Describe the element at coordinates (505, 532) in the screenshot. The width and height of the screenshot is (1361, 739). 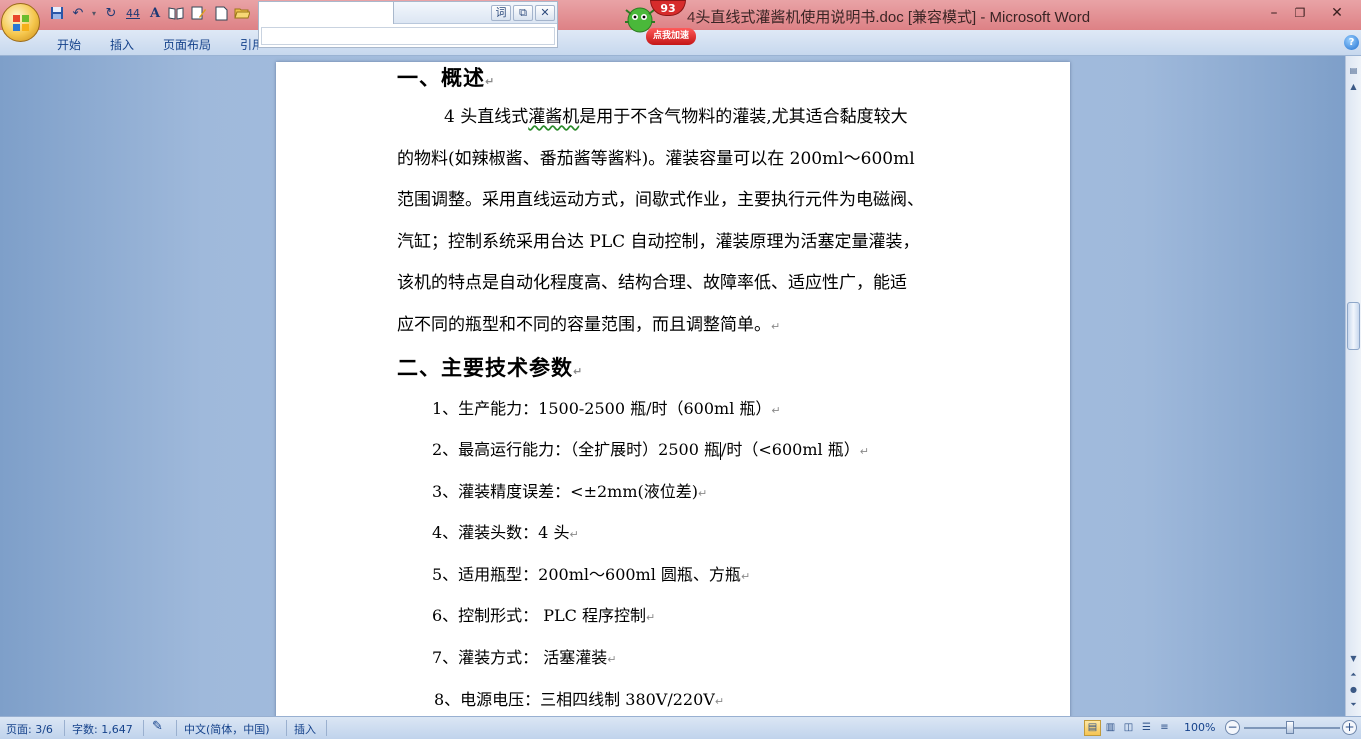
I see `spec-item: 4、灌装头数：4 头↵` at that location.